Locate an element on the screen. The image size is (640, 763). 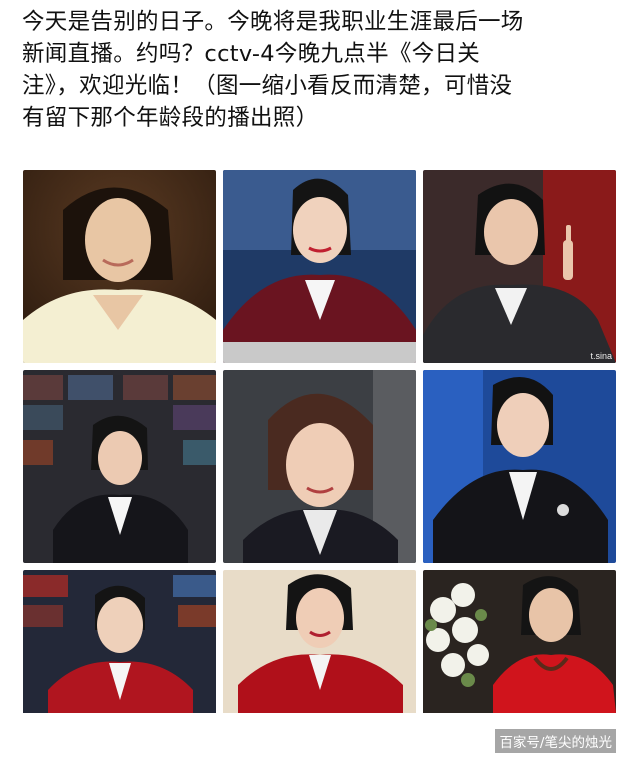
photo-anchor-burgundy-suit is located at coordinates (319, 266).